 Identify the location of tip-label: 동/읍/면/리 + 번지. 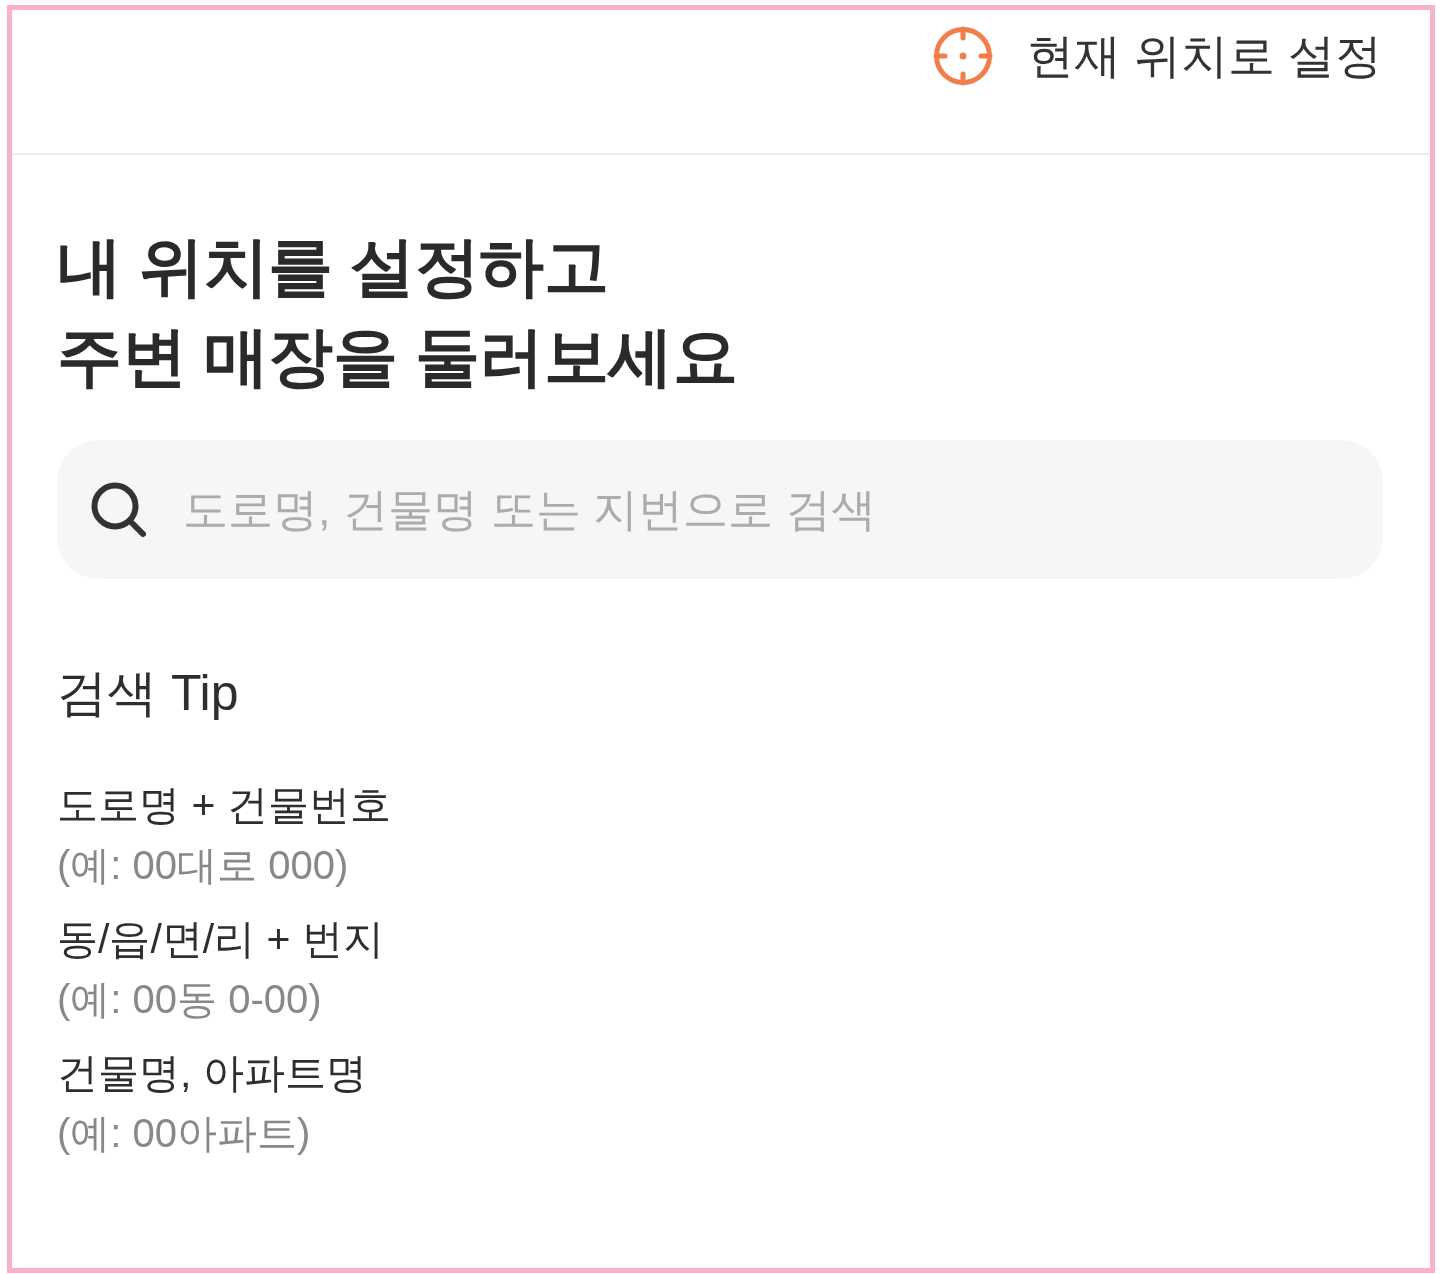
(221, 939).